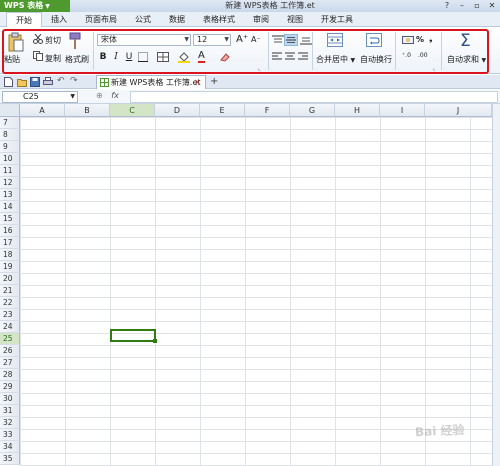 This screenshot has width=500, height=466. Describe the element at coordinates (116, 57) in the screenshot. I see `italic-button: I` at that location.